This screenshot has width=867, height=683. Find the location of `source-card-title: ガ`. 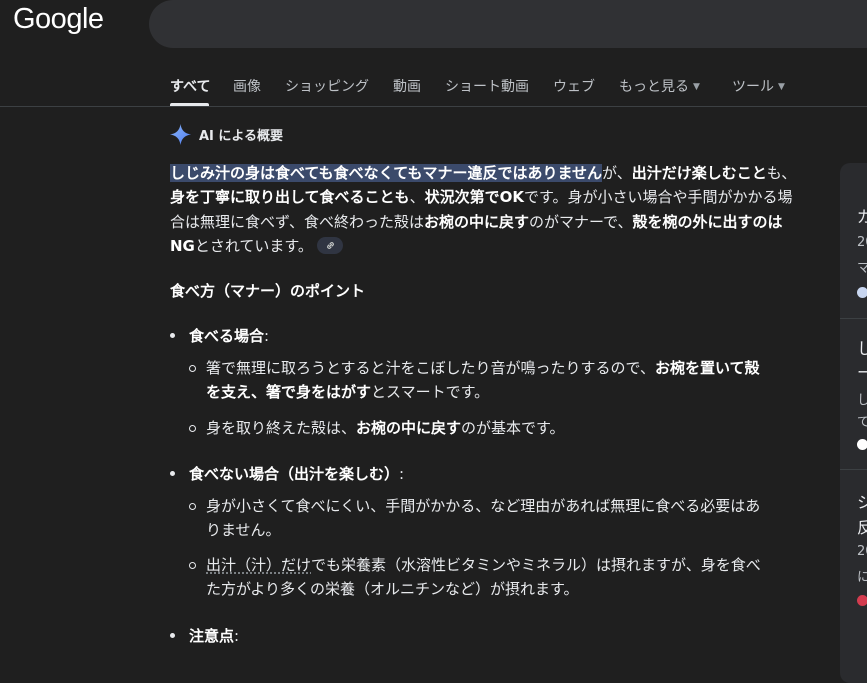

source-card-title: ガ is located at coordinates (862, 215).